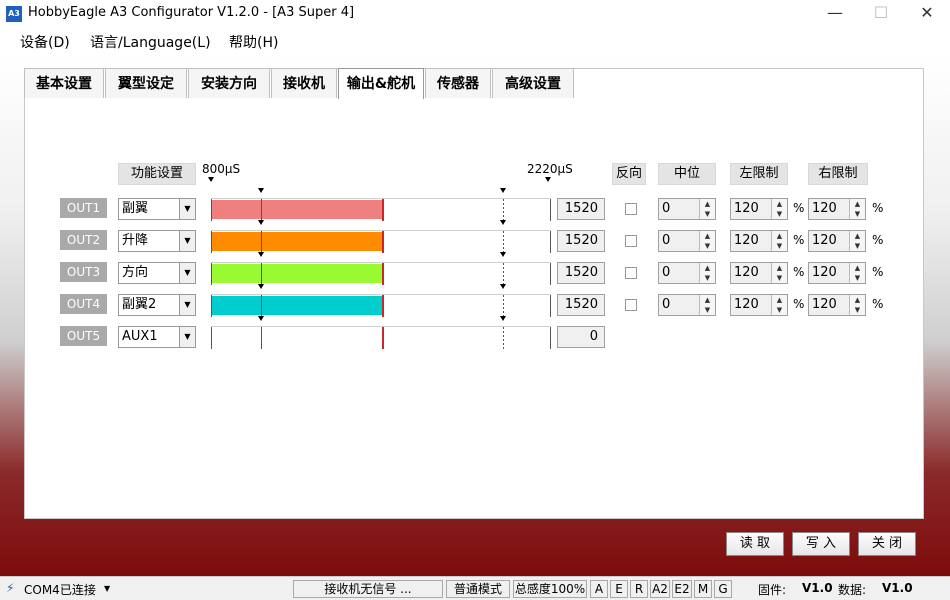 The width and height of the screenshot is (950, 600). What do you see at coordinates (660, 589) in the screenshot?
I see `channel-a2: A2` at bounding box center [660, 589].